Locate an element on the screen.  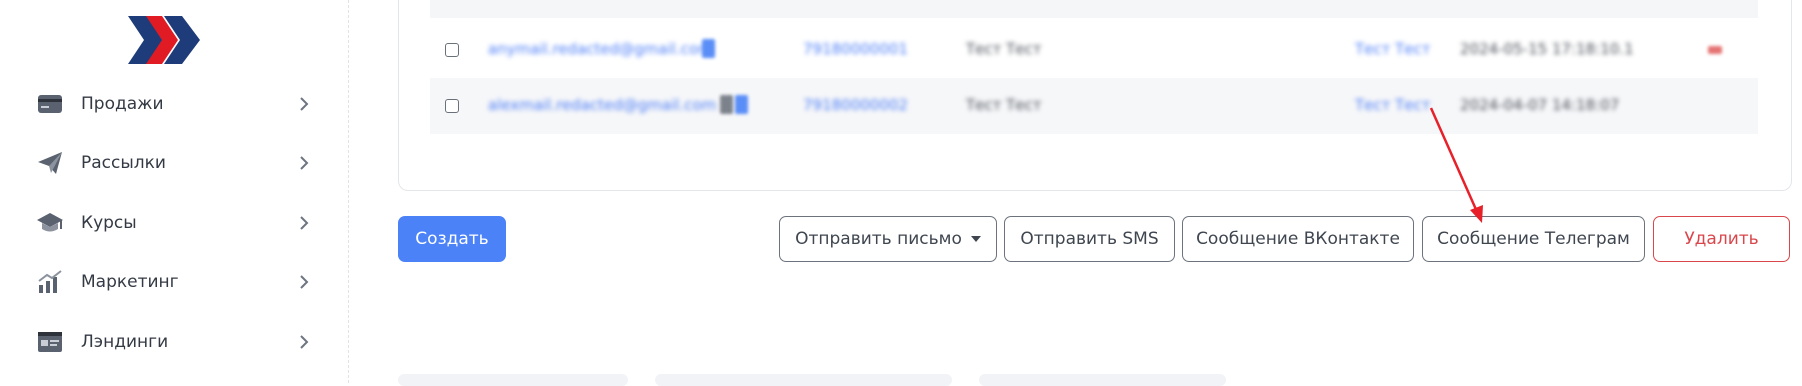
vk-message-button: Сообщение ВКонтакте is located at coordinates (1298, 239).